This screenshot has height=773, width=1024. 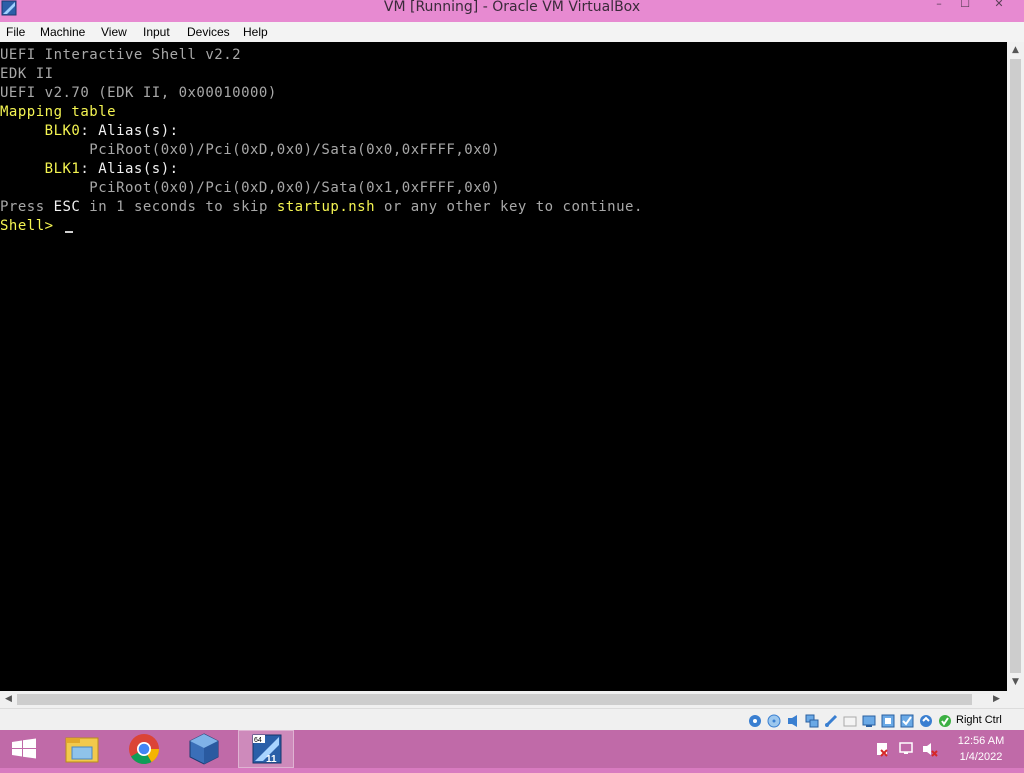 What do you see at coordinates (208, 32) in the screenshot?
I see `menu-devices: Devices` at bounding box center [208, 32].